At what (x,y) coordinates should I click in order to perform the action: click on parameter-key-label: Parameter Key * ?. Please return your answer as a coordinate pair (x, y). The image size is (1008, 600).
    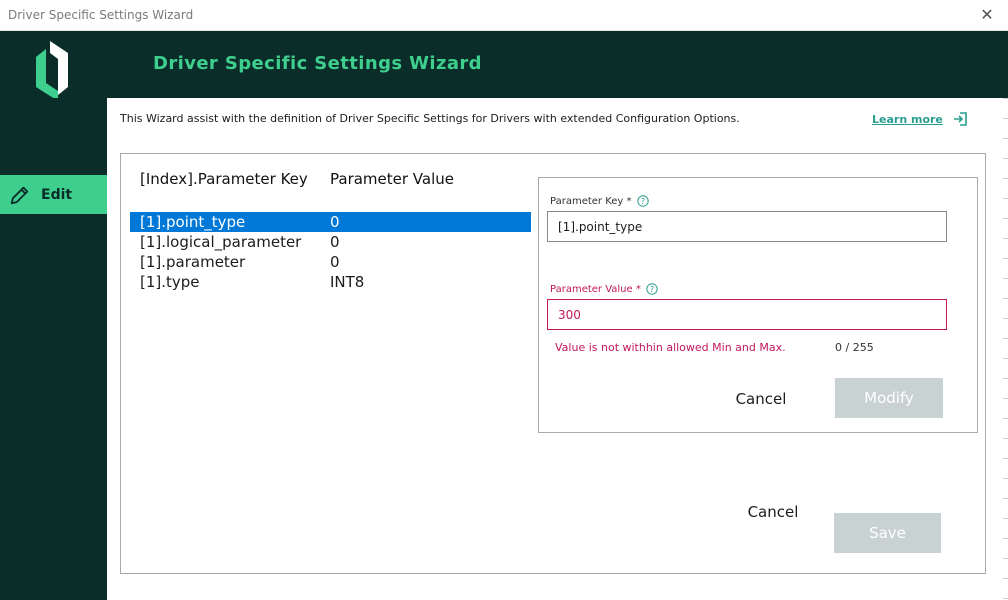
    Looking at the image, I should click on (599, 201).